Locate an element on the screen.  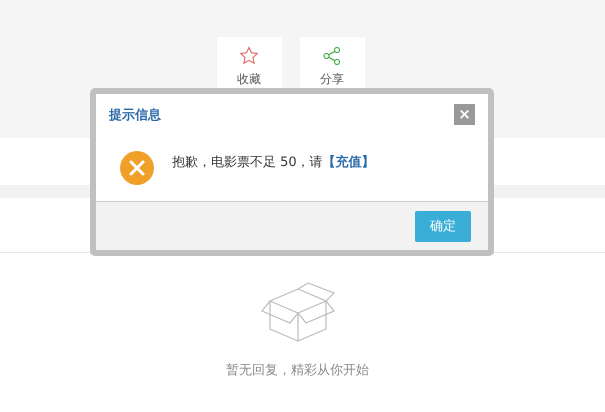
box-icon is located at coordinates (298, 312).